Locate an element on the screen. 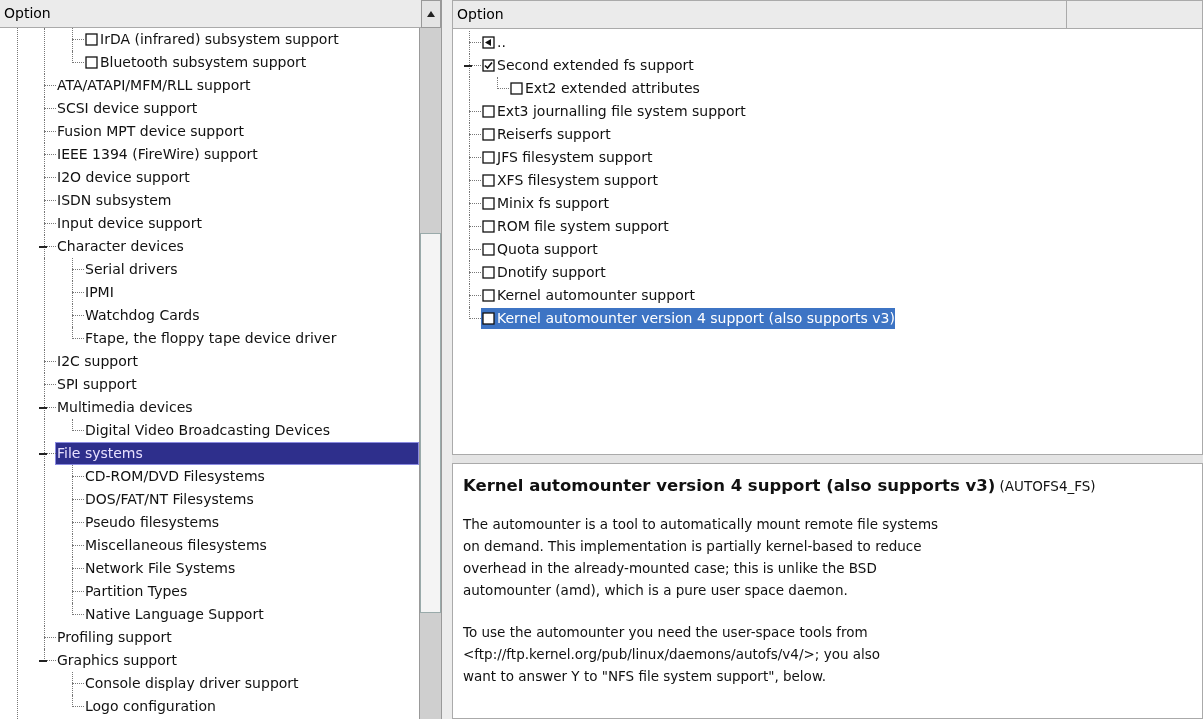  help-paragraph: The automounter is a tool to automatically mount remote file systems on demand. This implementation is partially kernel-based to reduce overhead in the already-mounted case; this is unlike the BSD automounter (amd), which is a pure user space daemon. is located at coordinates (701, 557).